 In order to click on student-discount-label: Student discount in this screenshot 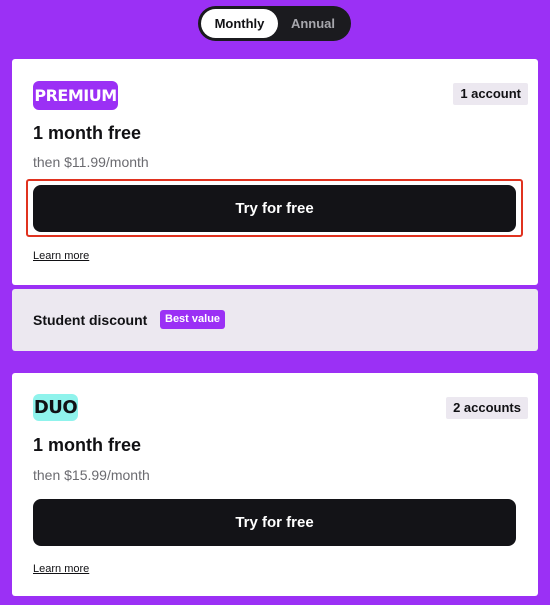, I will do `click(90, 320)`.